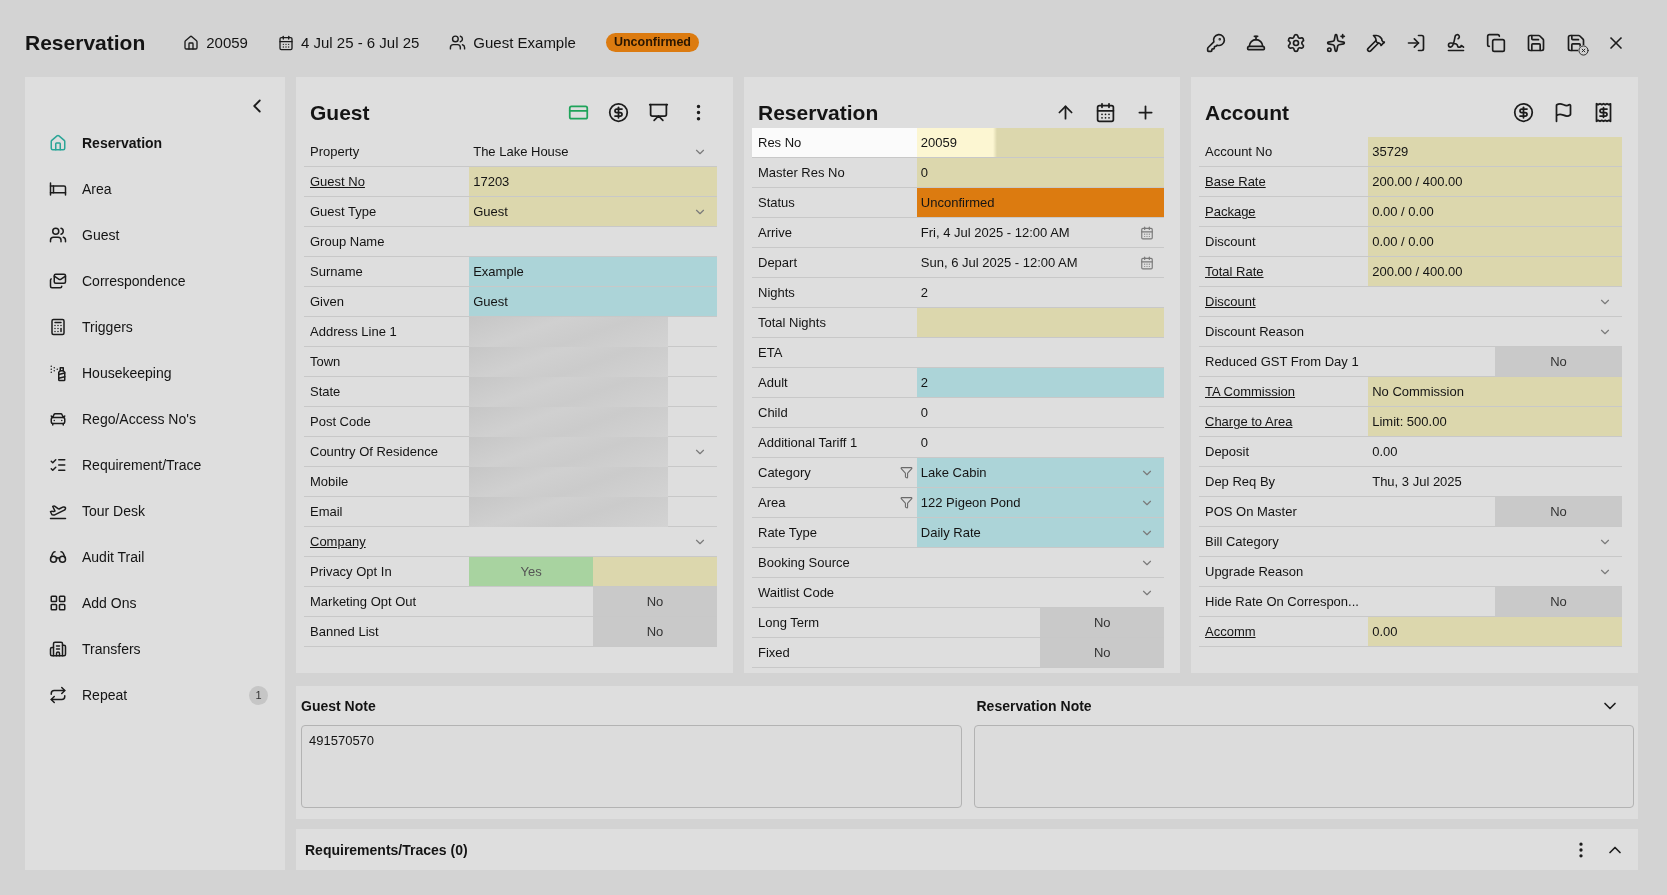 This screenshot has width=1667, height=895. I want to click on input-field: Unconfirmed, so click(1040, 202).